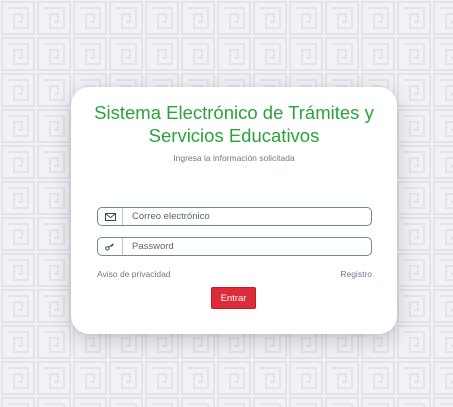 The image size is (453, 407). What do you see at coordinates (247, 246) in the screenshot?
I see `password-input` at bounding box center [247, 246].